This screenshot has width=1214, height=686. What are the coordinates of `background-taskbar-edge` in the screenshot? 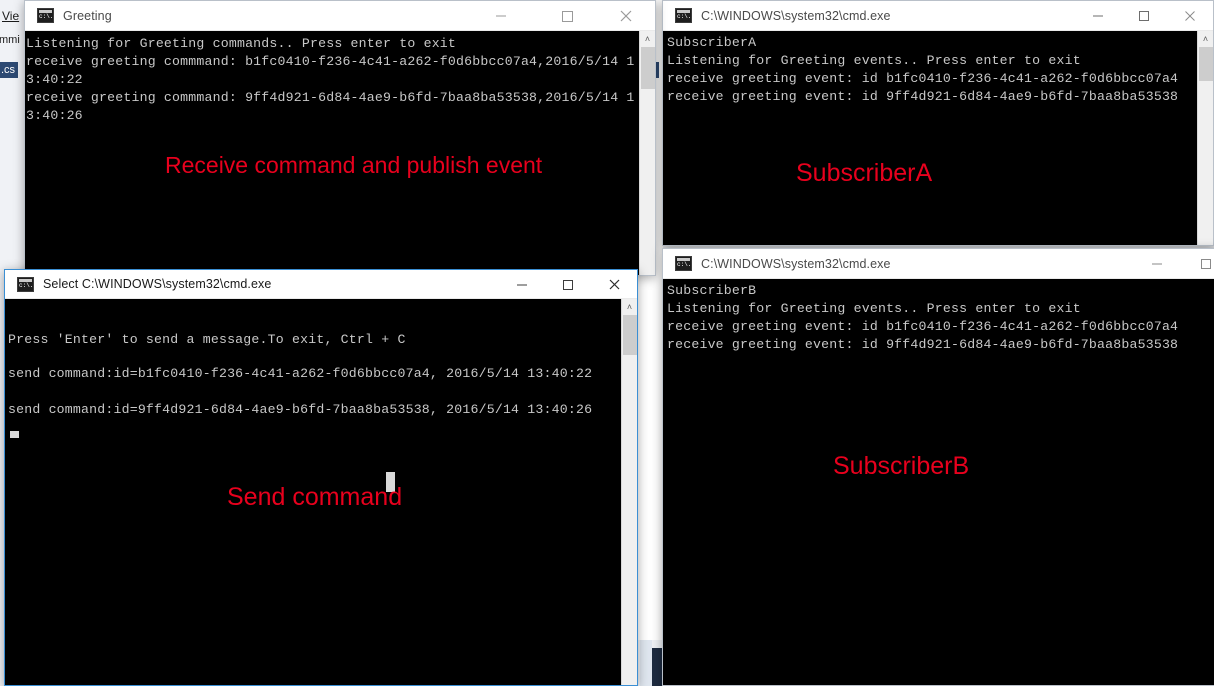 It's located at (646, 663).